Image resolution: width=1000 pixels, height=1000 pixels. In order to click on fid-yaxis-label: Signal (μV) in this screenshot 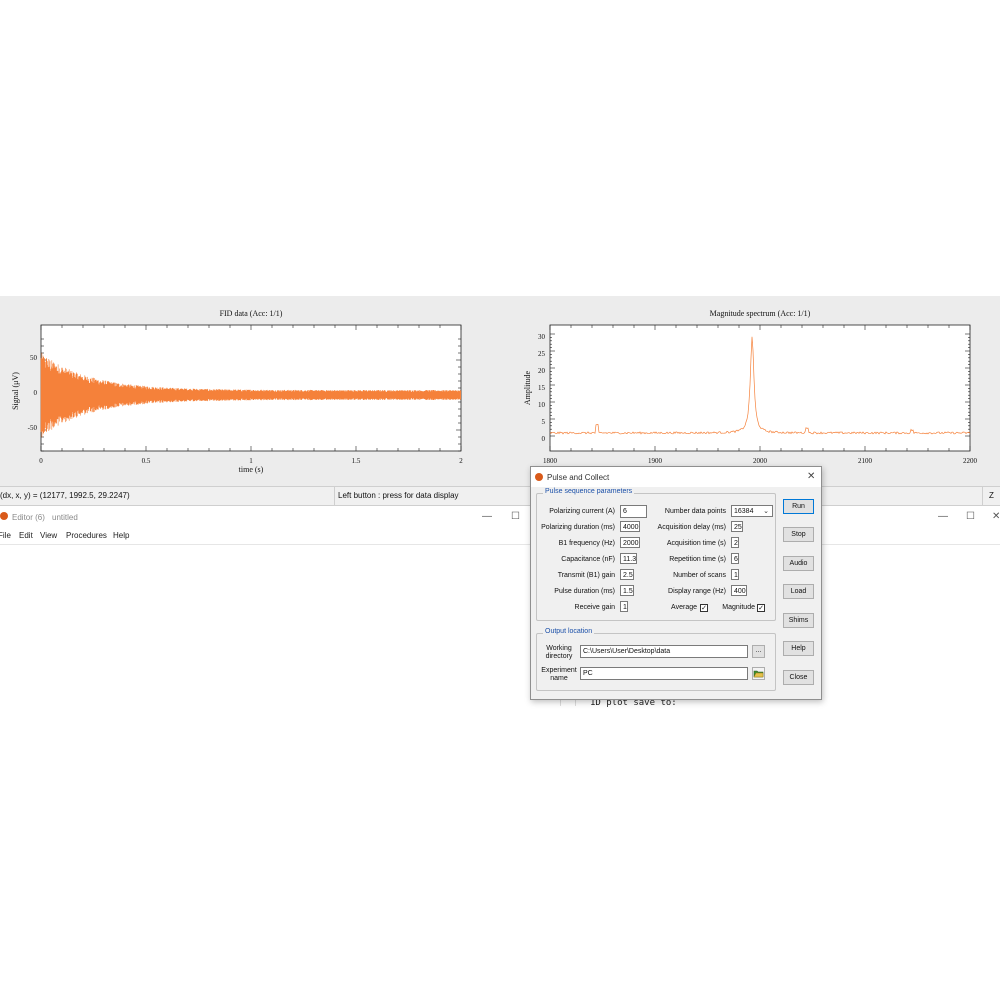, I will do `click(15, 391)`.